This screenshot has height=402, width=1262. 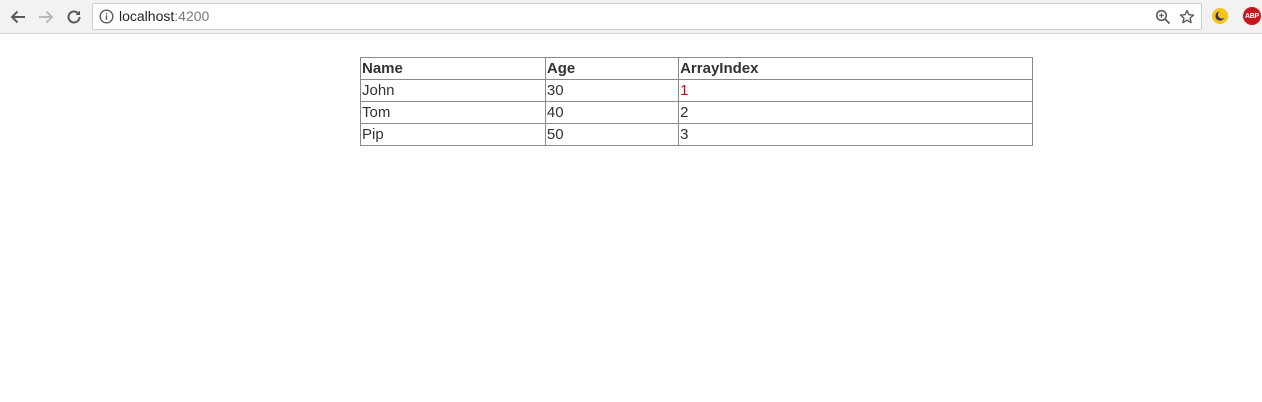 I want to click on url-text: localhost:4200, so click(x=164, y=16).